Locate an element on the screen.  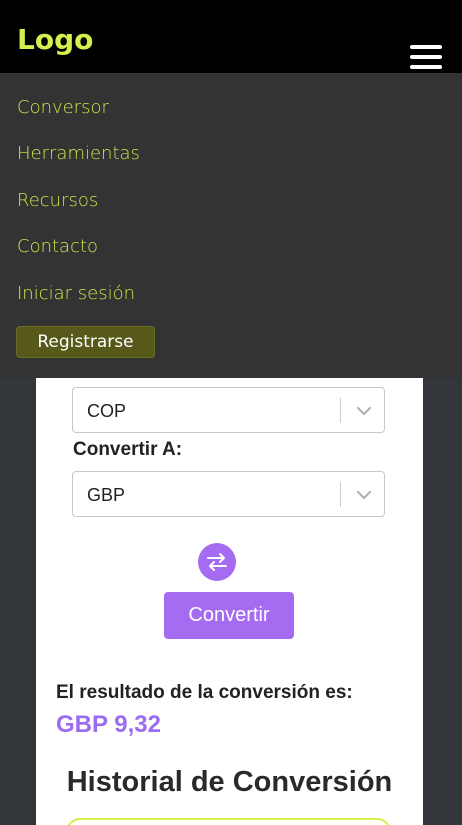
hamburger-menu-icon is located at coordinates (426, 58).